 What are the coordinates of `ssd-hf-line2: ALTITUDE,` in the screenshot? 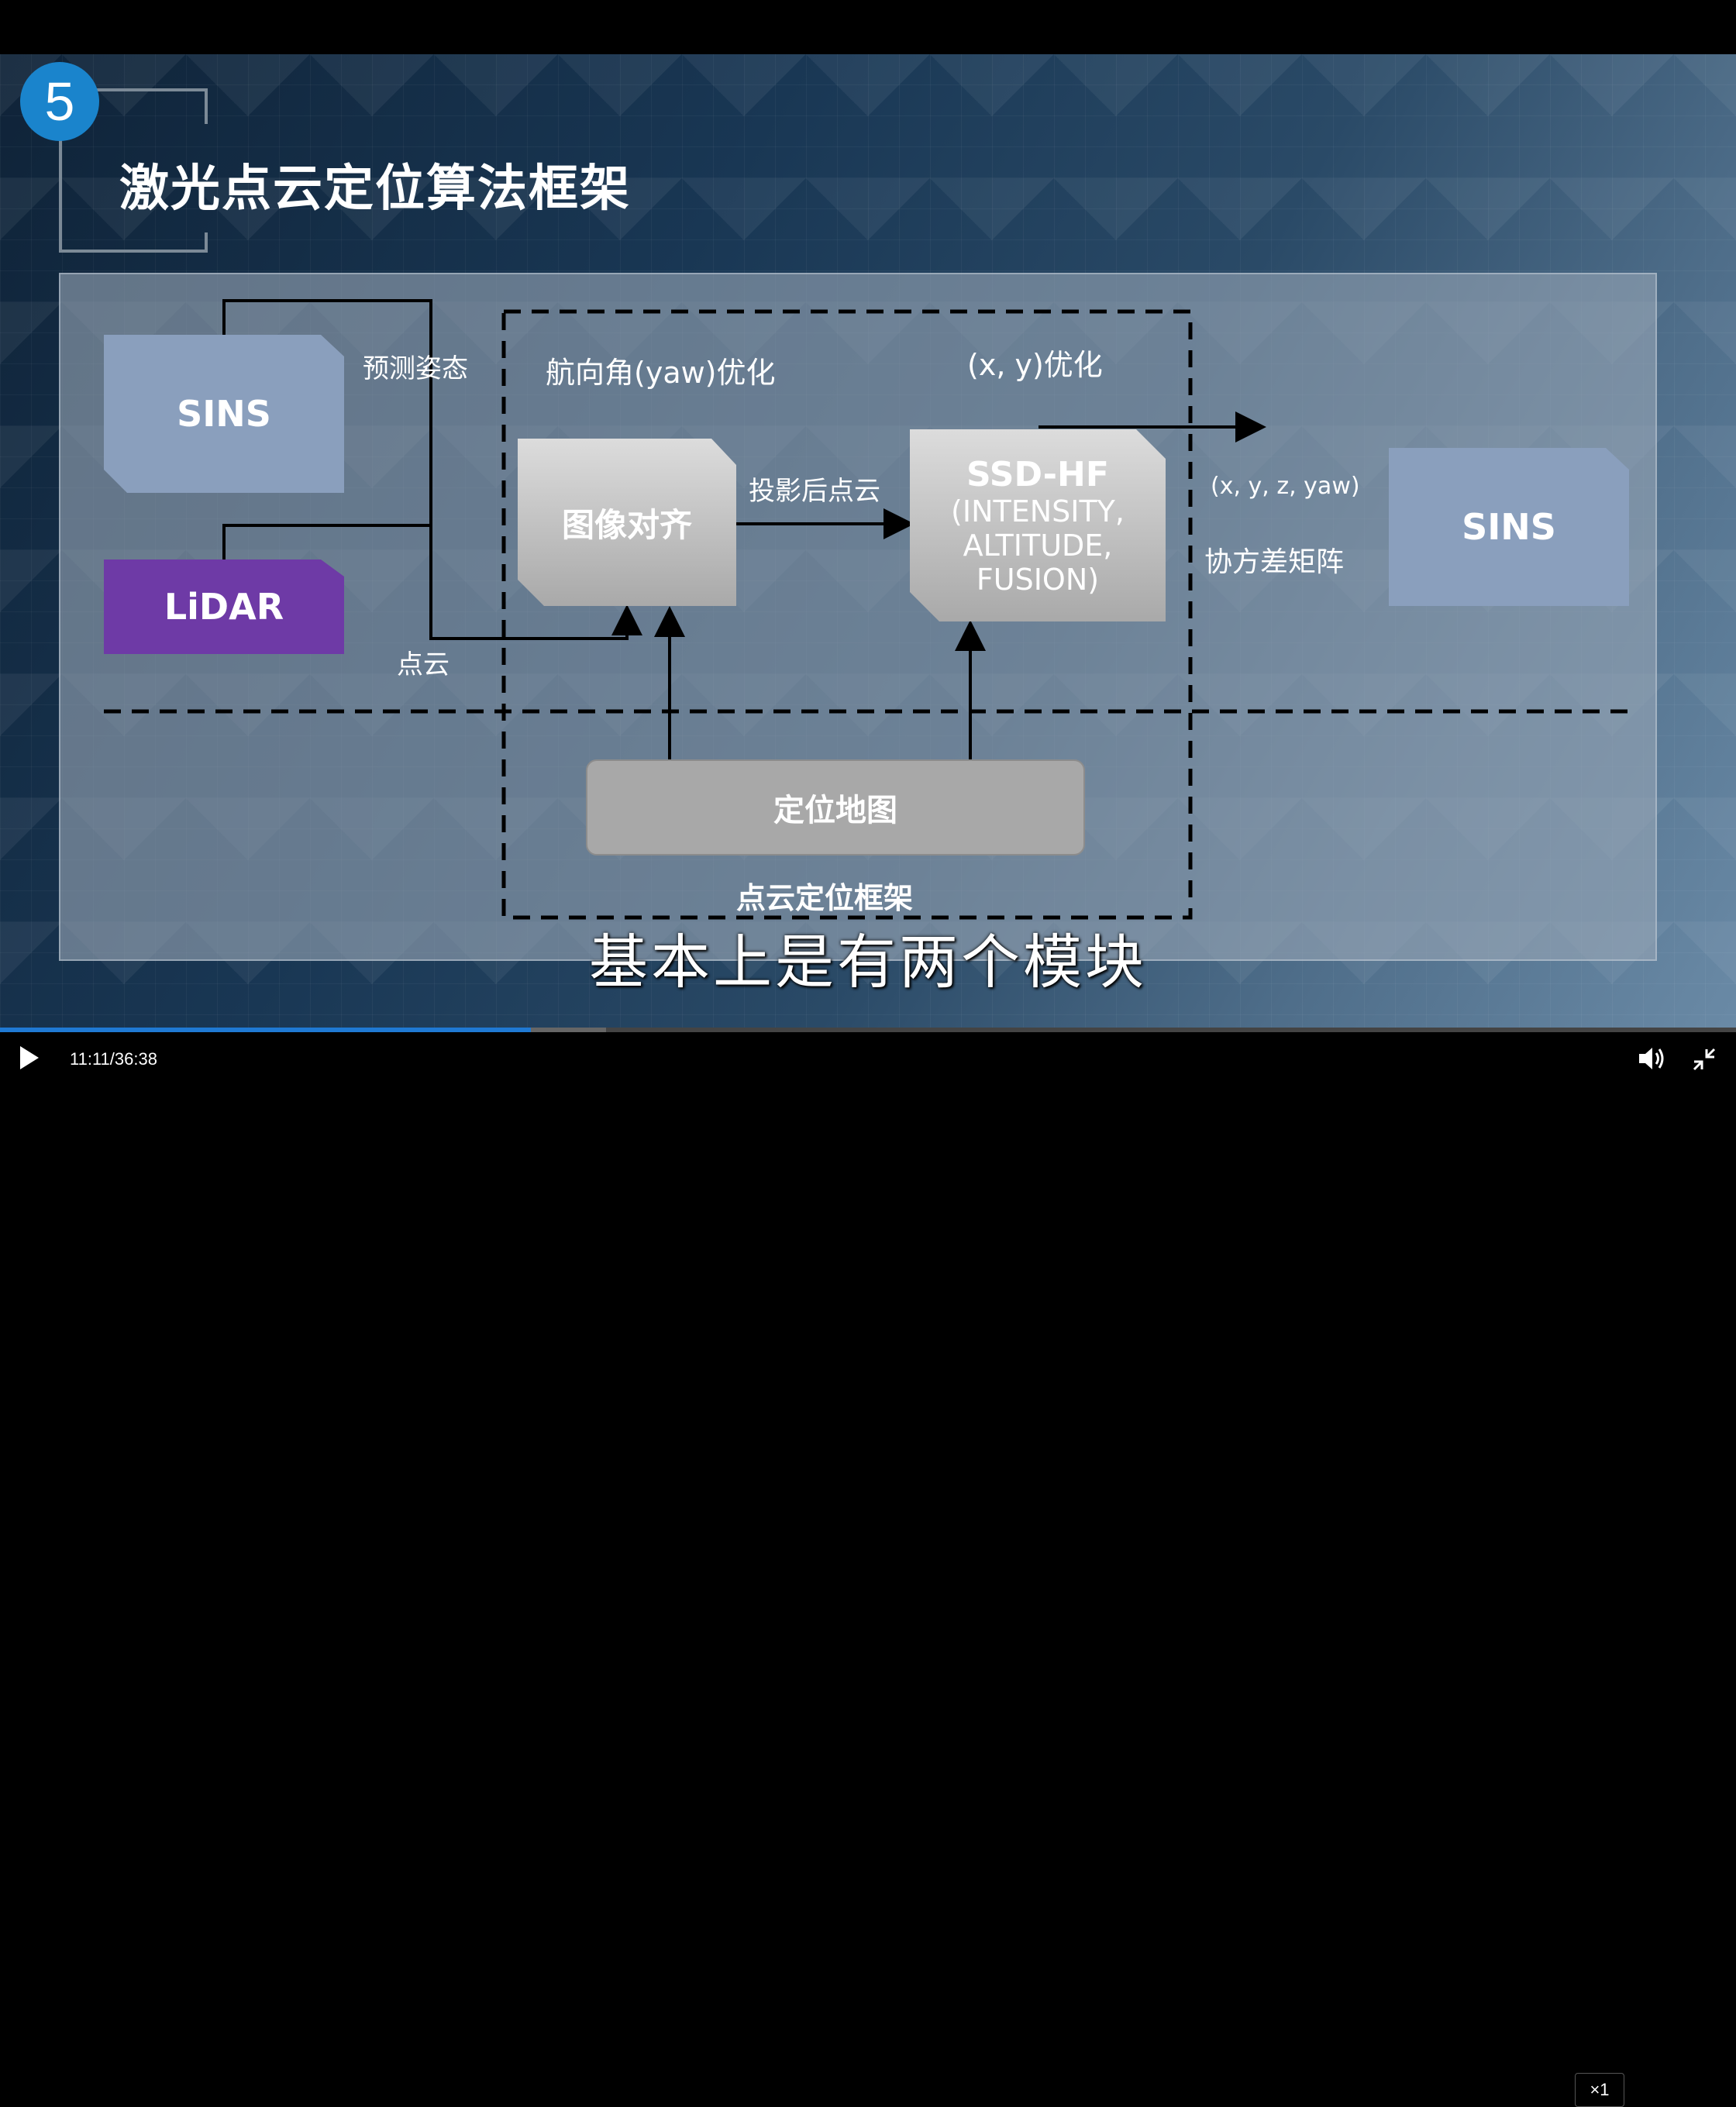 It's located at (1038, 545).